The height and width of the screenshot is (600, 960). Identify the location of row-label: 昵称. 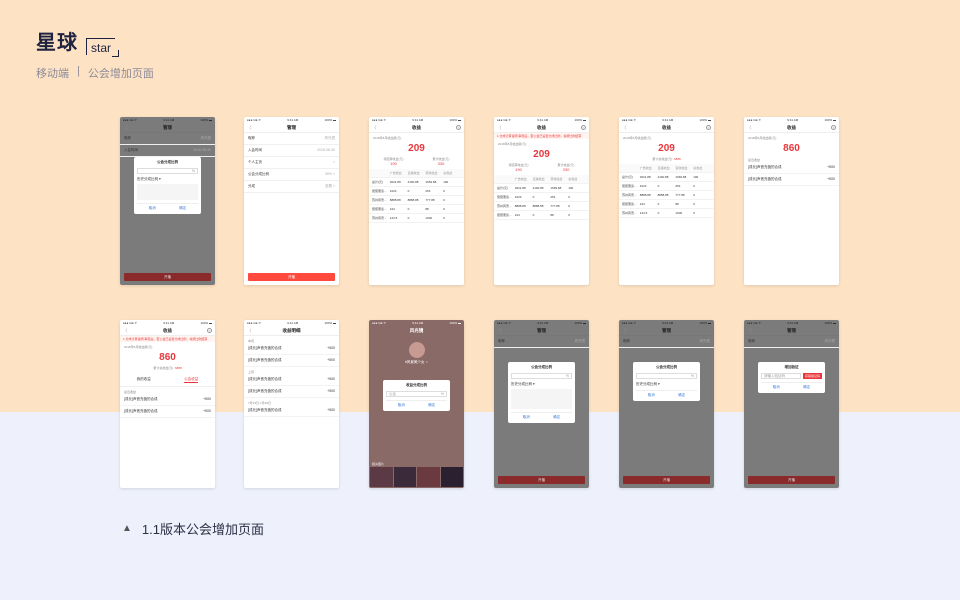
(751, 341).